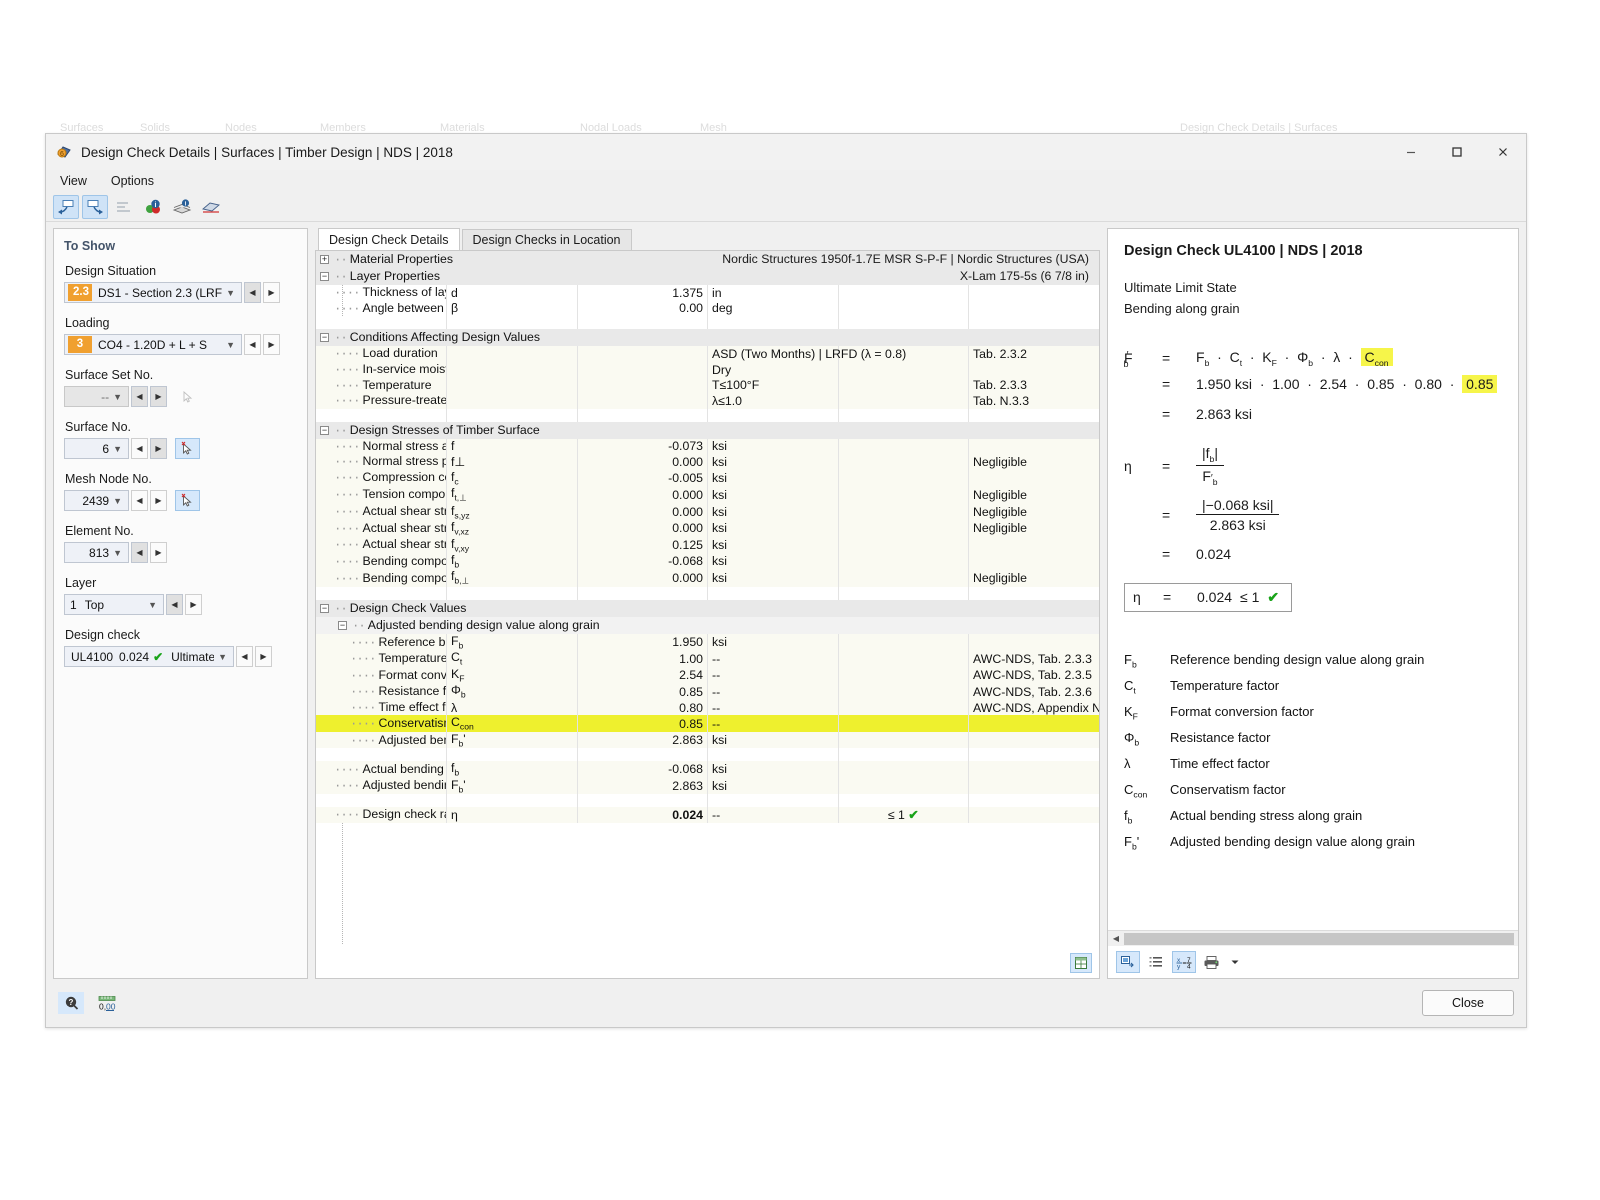  Describe the element at coordinates (124, 207) in the screenshot. I see `list-view-button` at that location.